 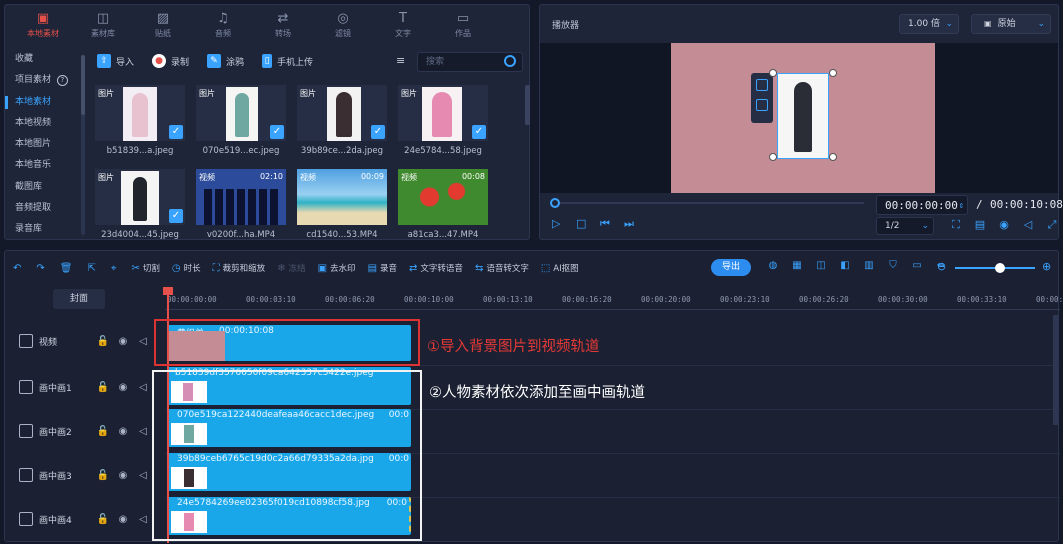 I want to click on sidebar-item-recordings: 录音库, so click(x=47, y=229).